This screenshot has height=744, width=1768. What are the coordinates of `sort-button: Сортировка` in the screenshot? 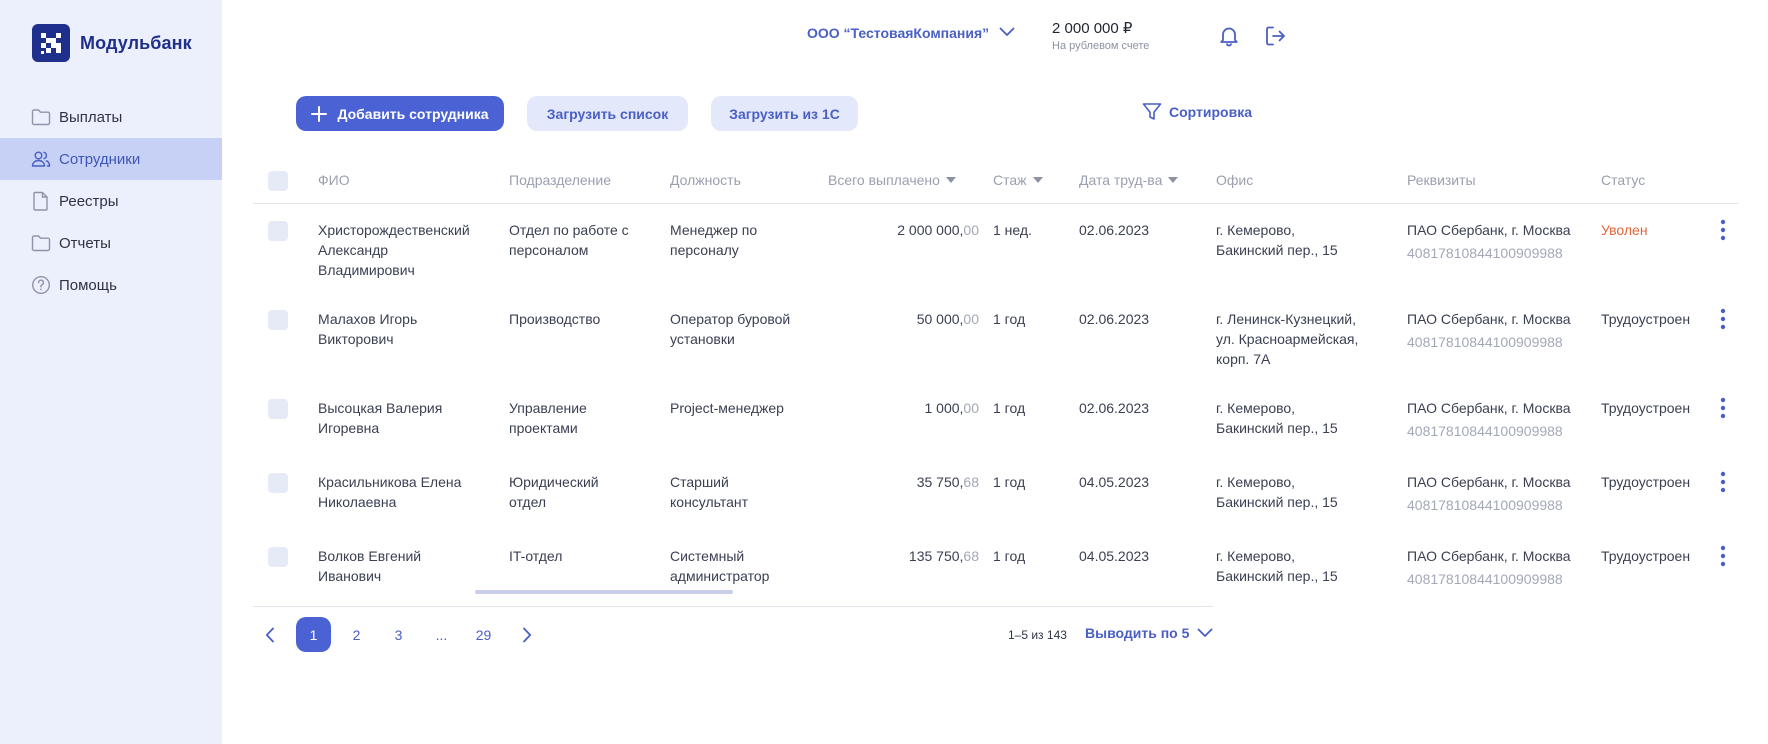 It's located at (1197, 112).